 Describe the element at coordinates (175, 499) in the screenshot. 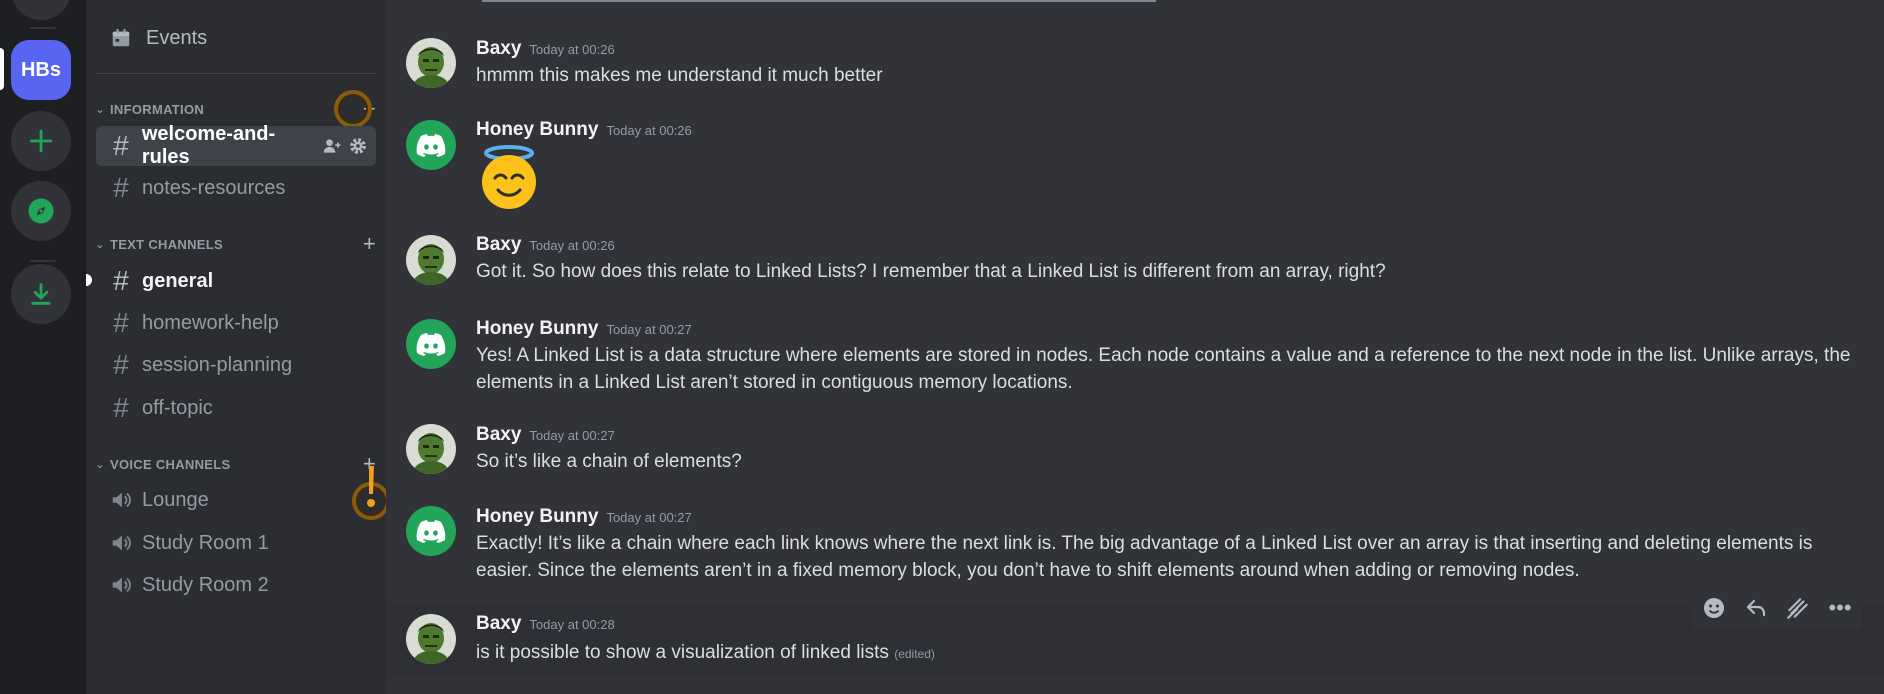

I see `channel-label: Lounge` at that location.